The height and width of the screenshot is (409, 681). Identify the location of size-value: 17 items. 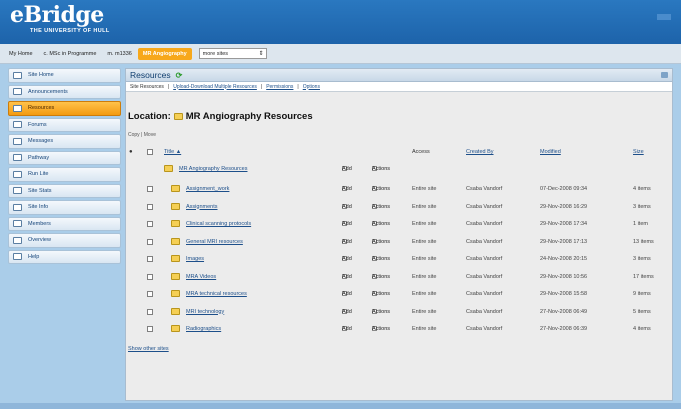
(643, 276).